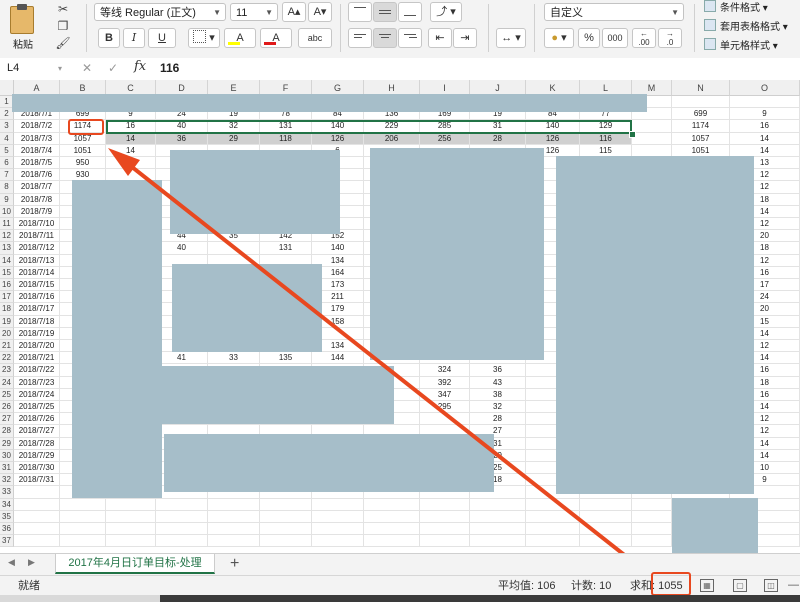 Image resolution: width=800 pixels, height=602 pixels. Describe the element at coordinates (710, 44) in the screenshot. I see `cell-styles-icon` at that location.